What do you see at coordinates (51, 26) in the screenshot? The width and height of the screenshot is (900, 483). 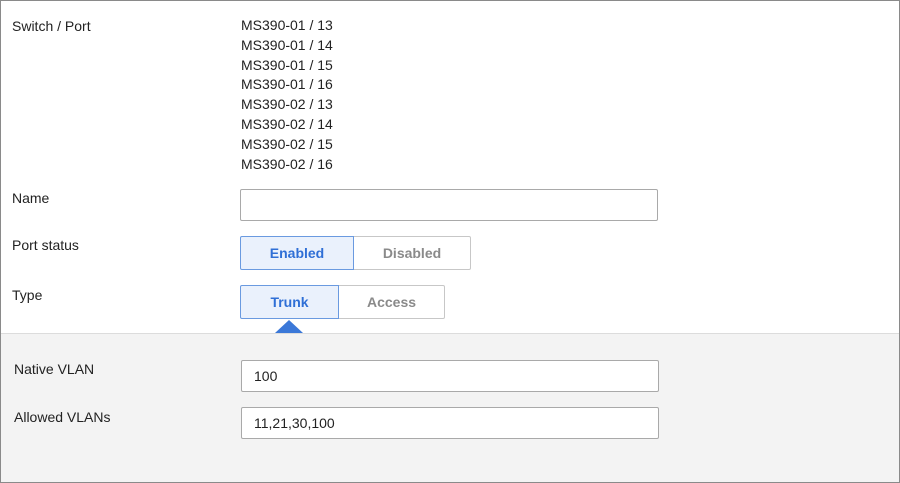 I see `switch-port-label: Switch / Port` at bounding box center [51, 26].